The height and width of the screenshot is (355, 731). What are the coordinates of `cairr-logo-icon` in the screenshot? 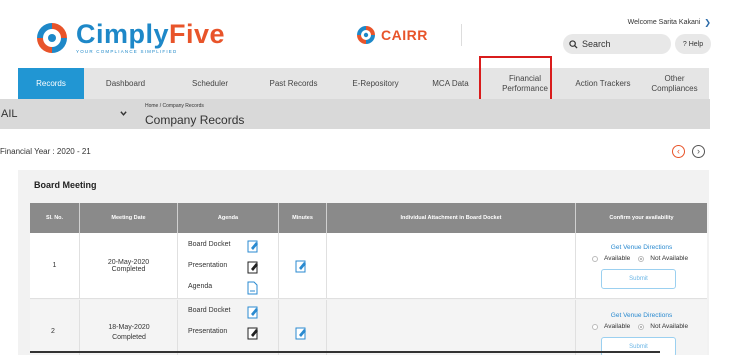 It's located at (366, 35).